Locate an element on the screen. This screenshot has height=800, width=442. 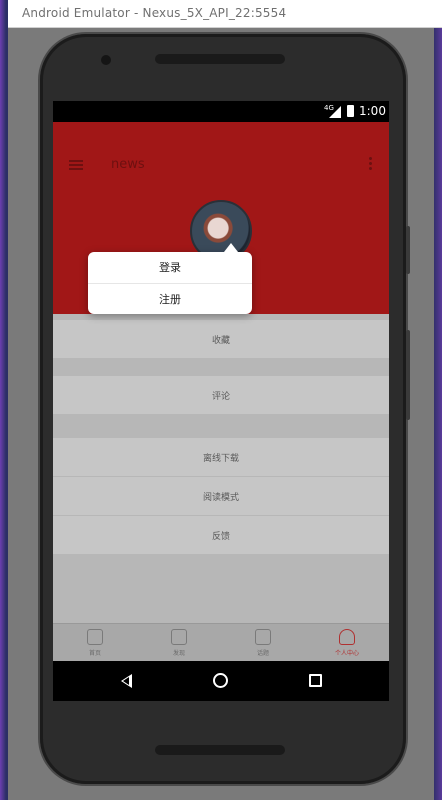
menu-row-label: 阅读模式 is located at coordinates (220, 498).